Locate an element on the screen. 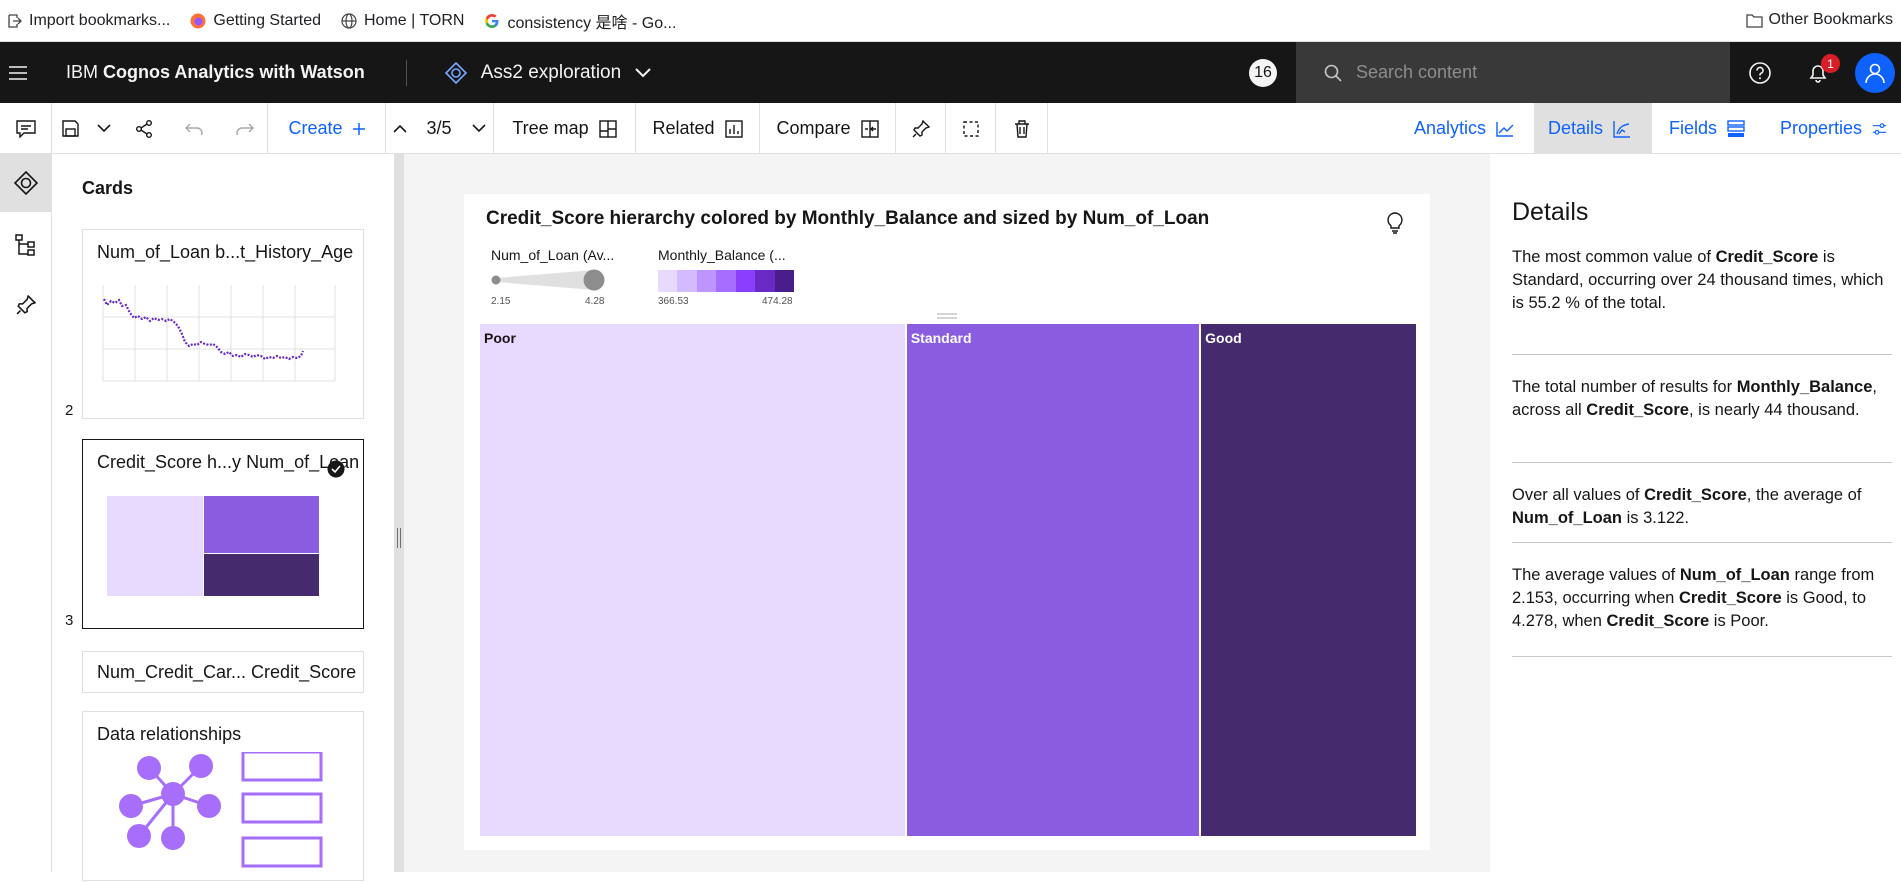  redo-button is located at coordinates (245, 128).